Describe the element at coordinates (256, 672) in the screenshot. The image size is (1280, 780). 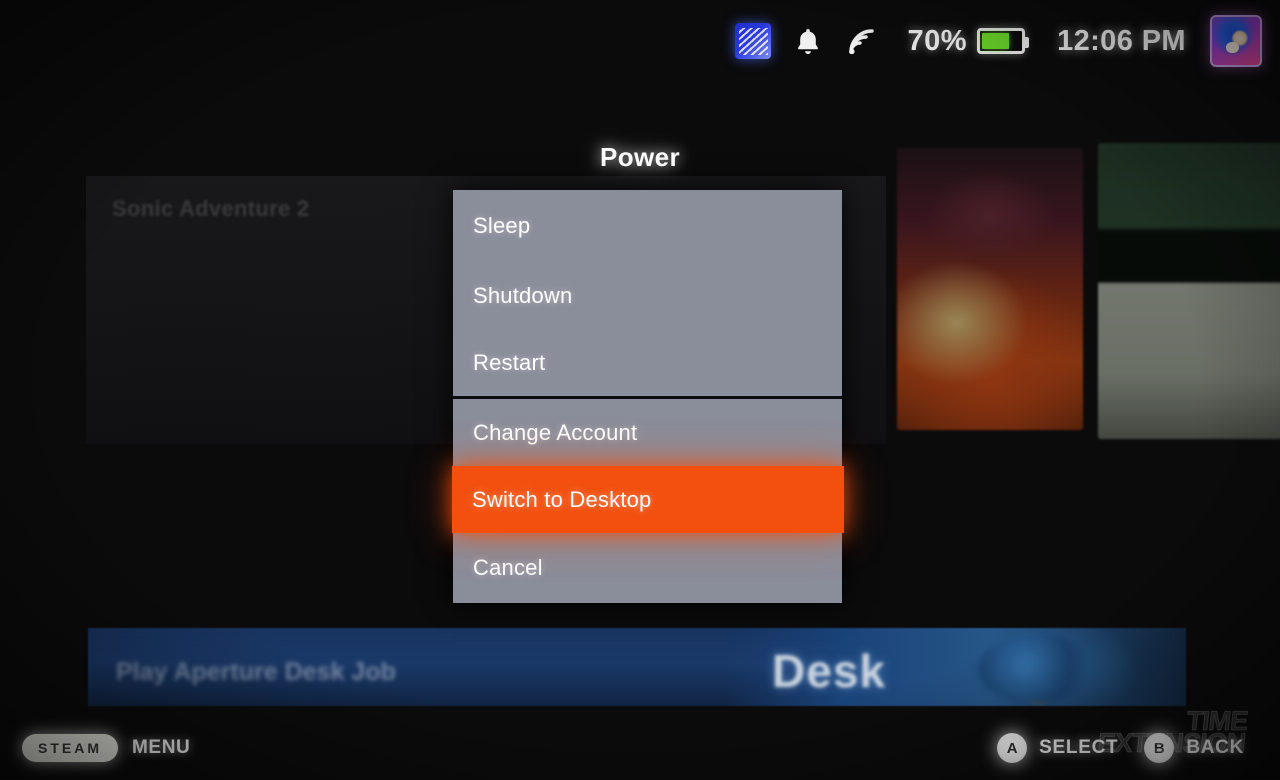
I see `play-banner-label: Play Aperture Desk Job` at that location.